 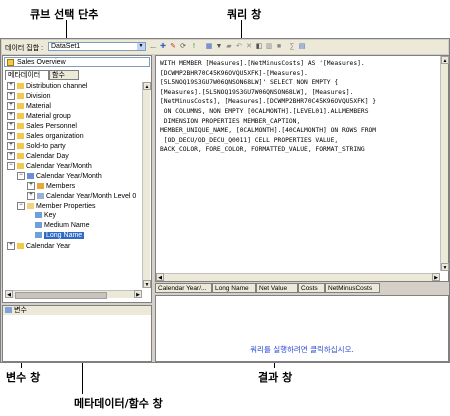 I want to click on tree-item: + Material, so click(x=29, y=106).